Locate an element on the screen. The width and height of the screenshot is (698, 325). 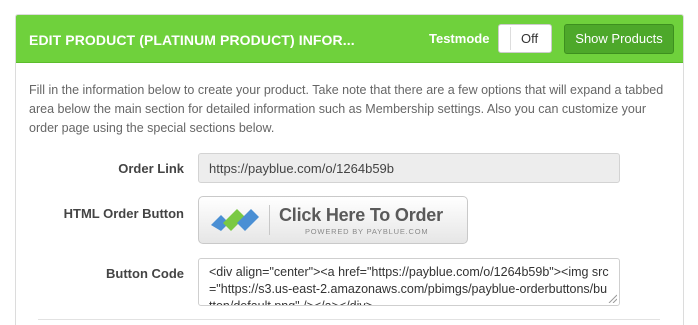
show-products-button: Show Products is located at coordinates (619, 39).